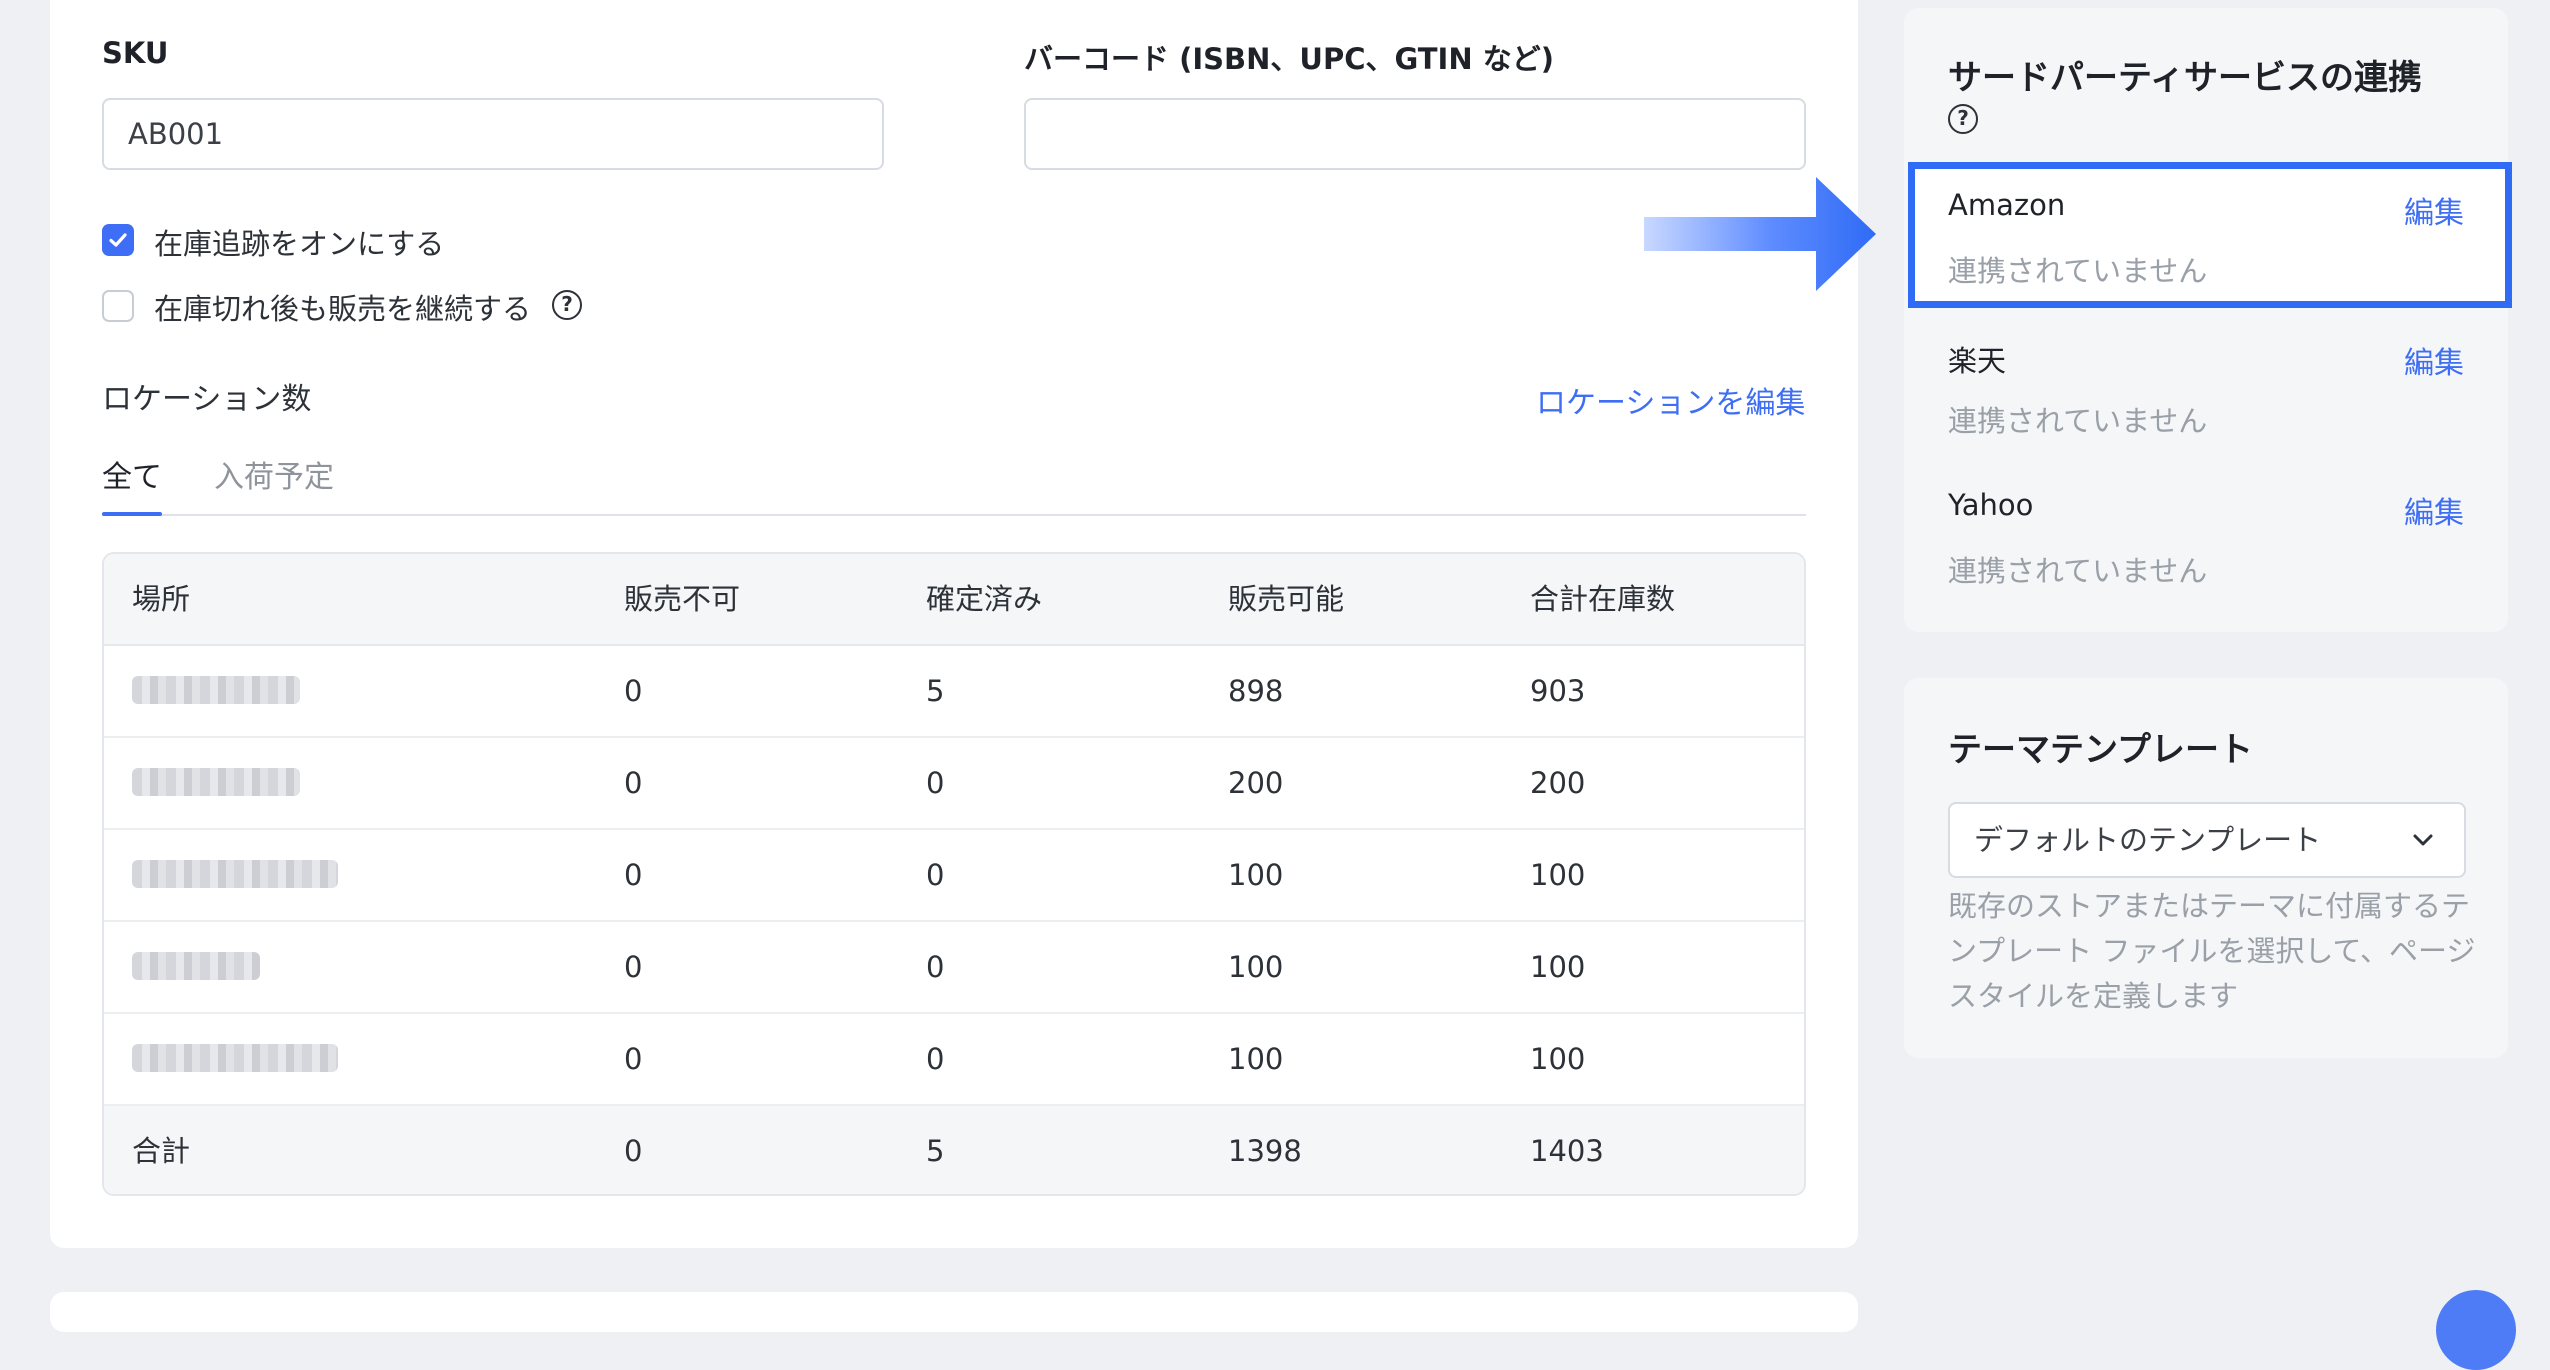 The height and width of the screenshot is (1370, 2550). Describe the element at coordinates (2206, 320) in the screenshot. I see `integrations-card` at that location.